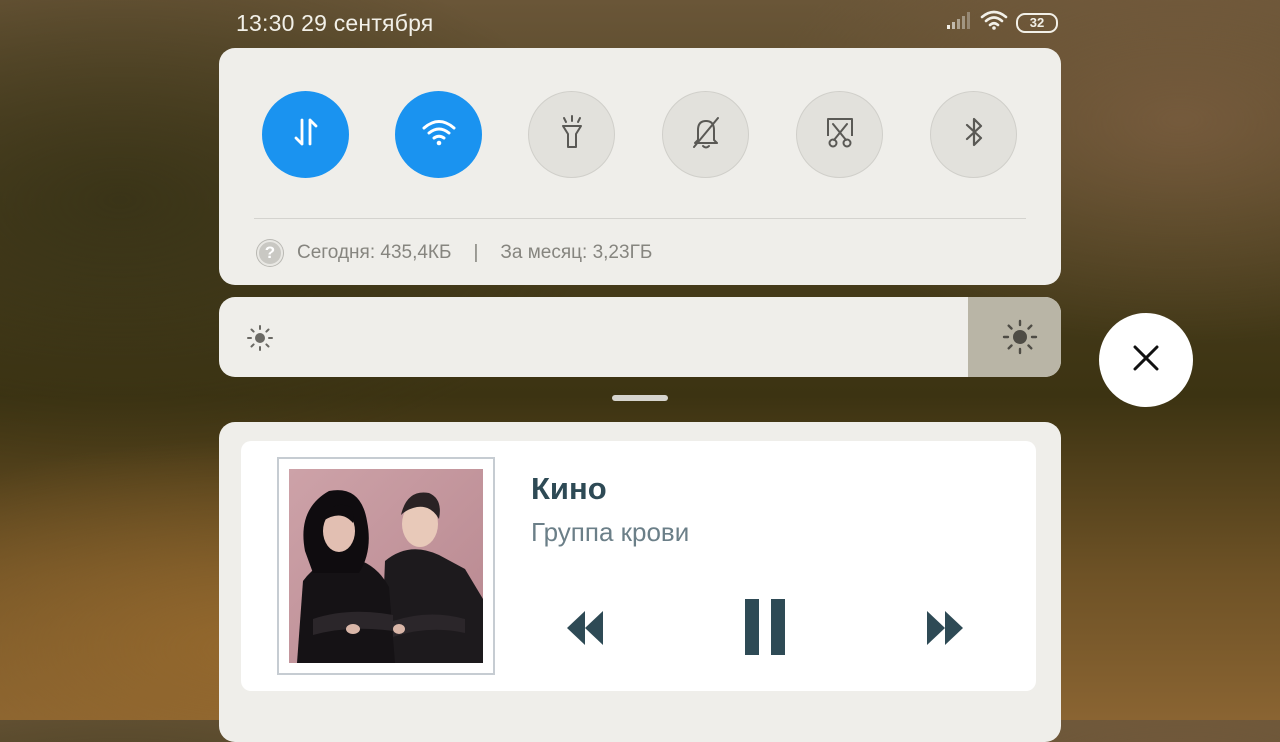 The image size is (1280, 742). I want to click on fast-forward-icon, so click(945, 630).